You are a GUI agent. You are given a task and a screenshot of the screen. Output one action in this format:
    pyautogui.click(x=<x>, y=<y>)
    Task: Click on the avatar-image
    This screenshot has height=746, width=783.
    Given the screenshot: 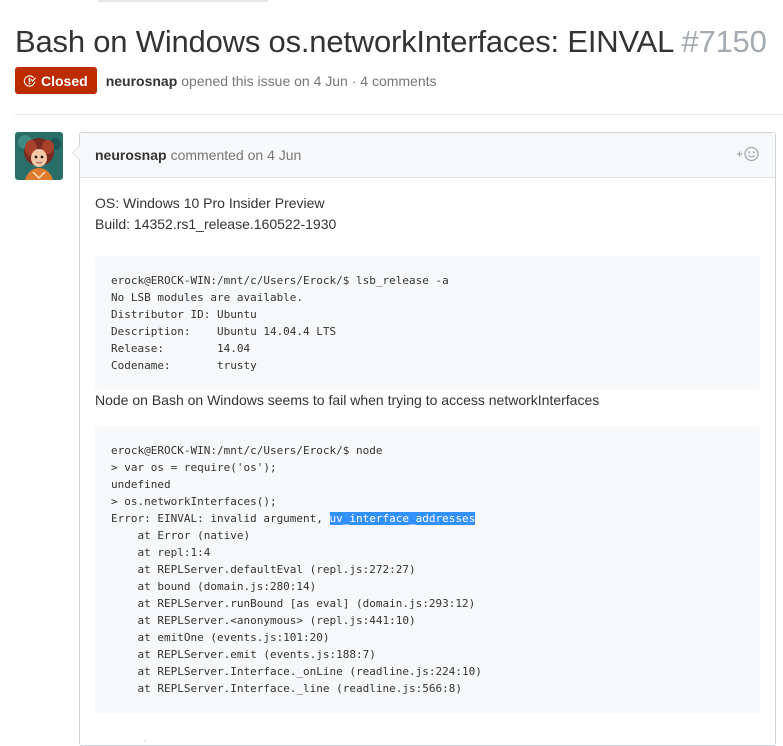 What is the action you would take?
    pyautogui.click(x=39, y=156)
    